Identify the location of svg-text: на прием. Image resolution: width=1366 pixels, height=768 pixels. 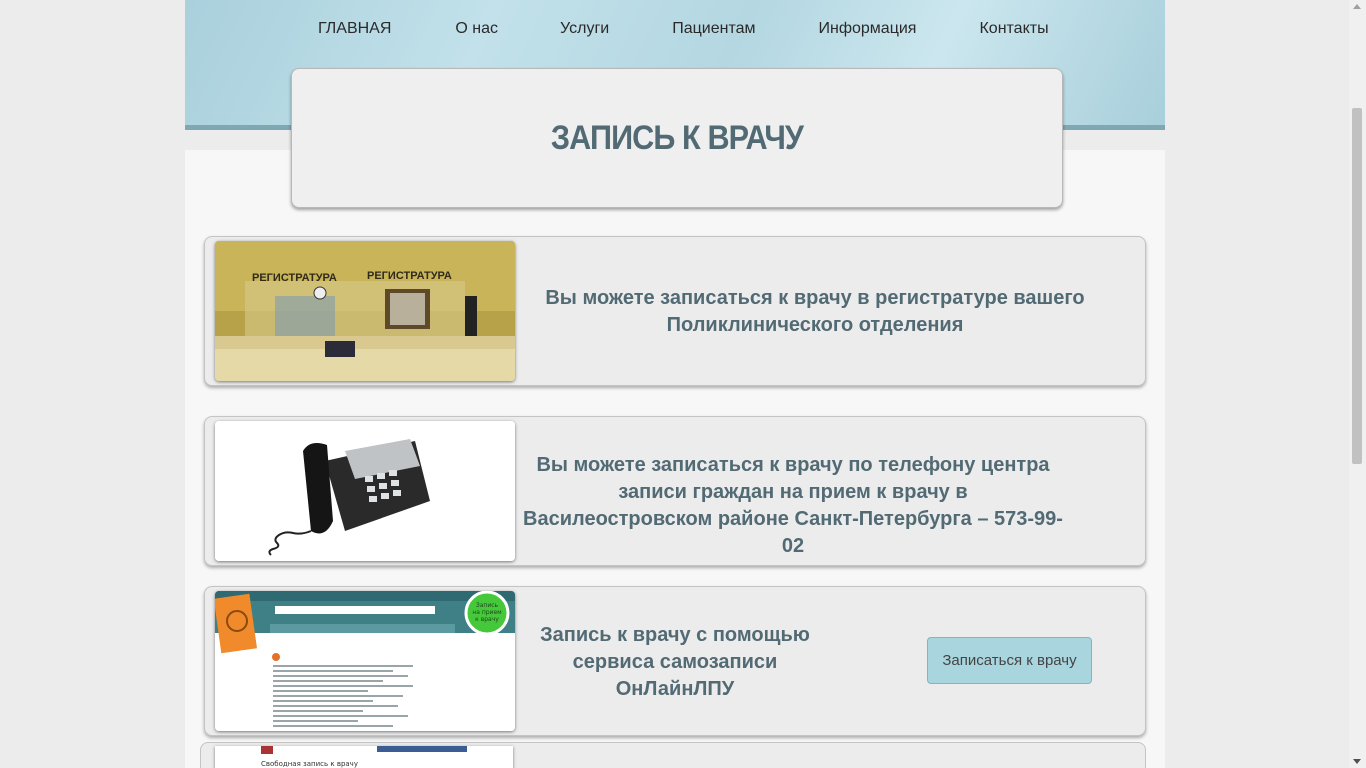
(486, 612).